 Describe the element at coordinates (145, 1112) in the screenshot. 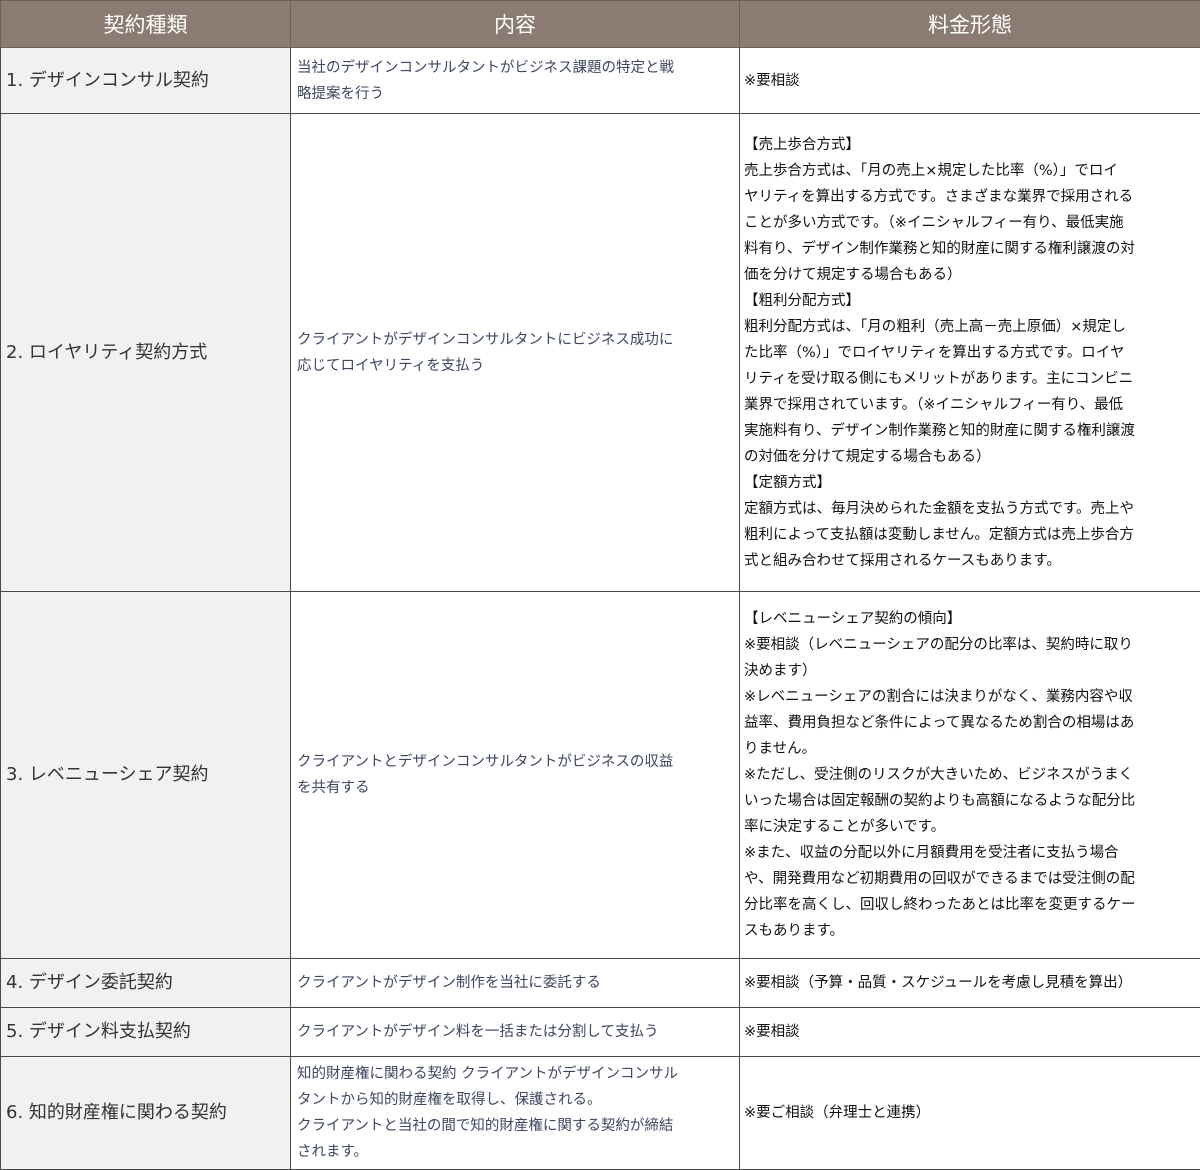

I see `contract-type-cell: 6. 知的財産権に関わる契約` at that location.